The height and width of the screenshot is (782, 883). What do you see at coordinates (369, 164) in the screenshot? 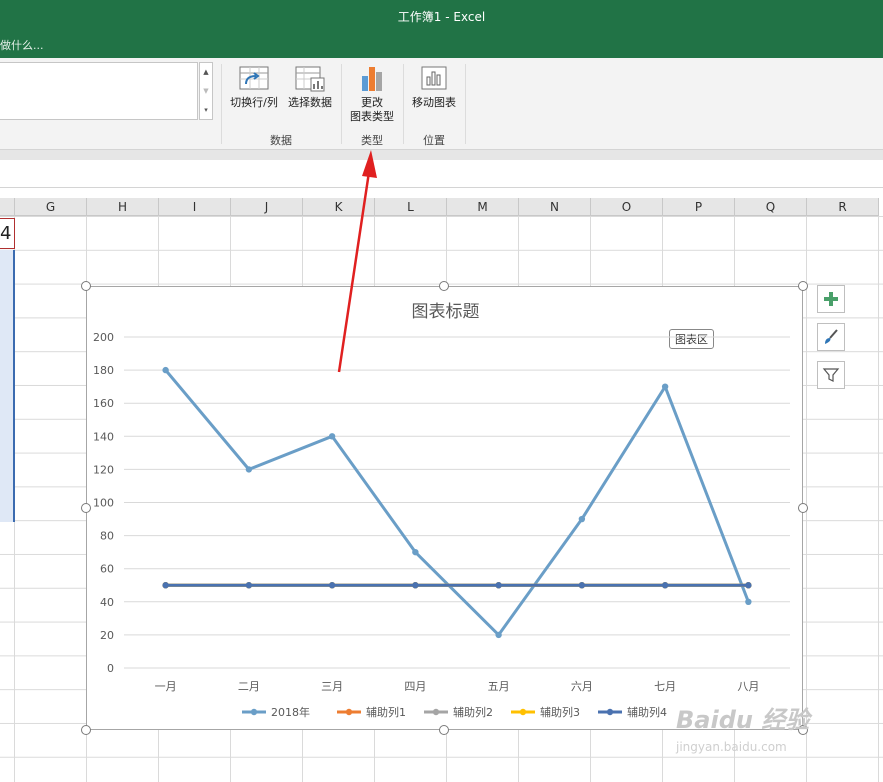
I see `arrow-head` at bounding box center [369, 164].